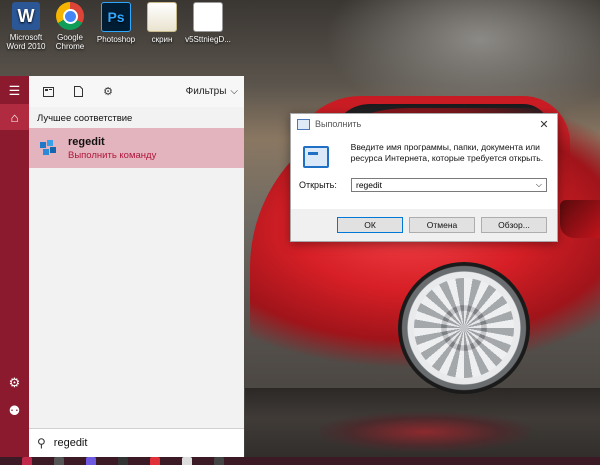 The height and width of the screenshot is (465, 600). What do you see at coordinates (14, 91) in the screenshot?
I see `hamburger-icon: ☰` at bounding box center [14, 91].